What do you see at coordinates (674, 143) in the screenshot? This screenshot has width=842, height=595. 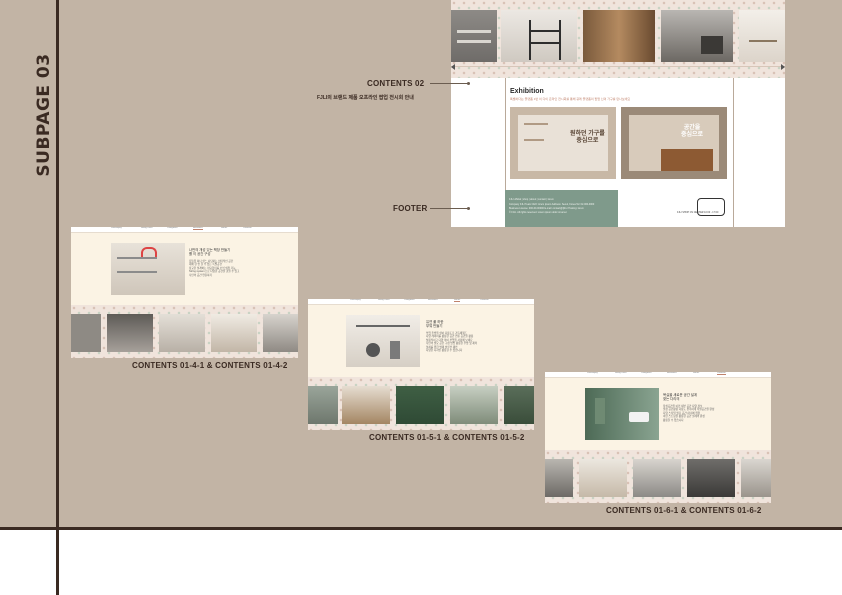 I see `exhibition-card-2: 공간을 중심으로` at bounding box center [674, 143].